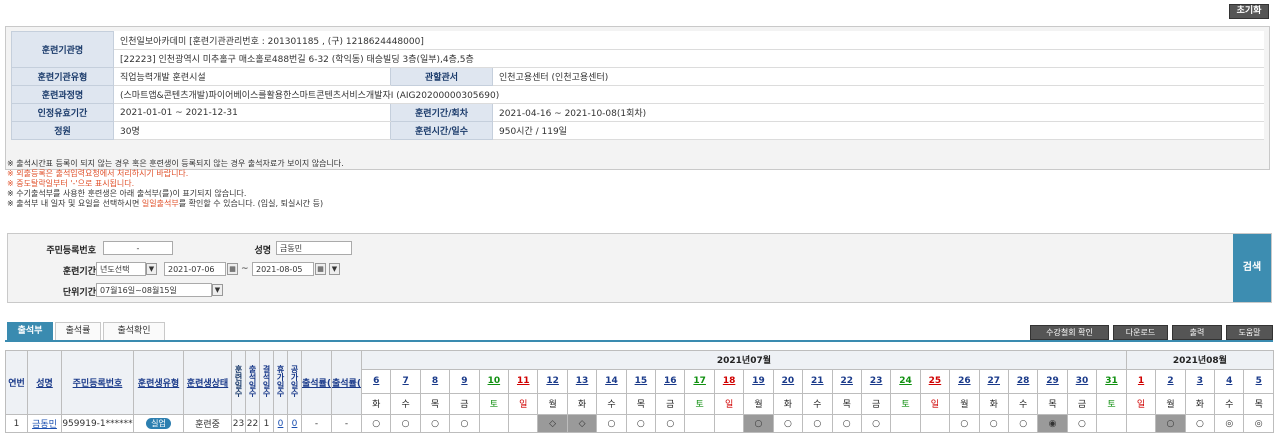 This screenshot has height=434, width=1280. I want to click on header-rrn: 주민등록번호, so click(97, 382).